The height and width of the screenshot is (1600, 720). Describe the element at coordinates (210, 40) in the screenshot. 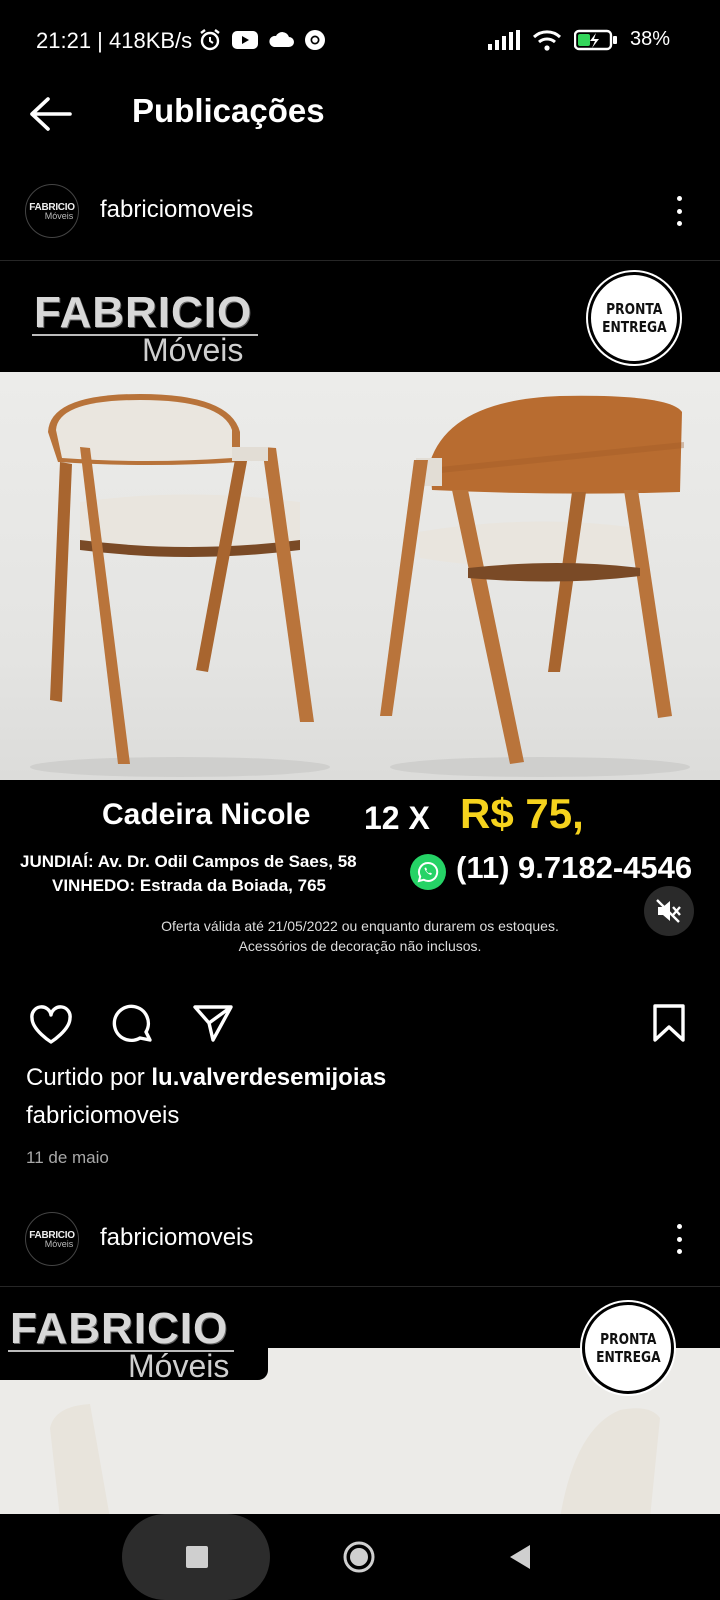

I see `alarm-icon` at that location.